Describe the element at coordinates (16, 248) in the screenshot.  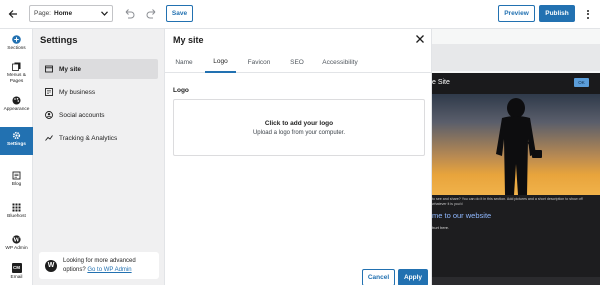
I see `rail-label-wp-admin: WP Admin` at that location.